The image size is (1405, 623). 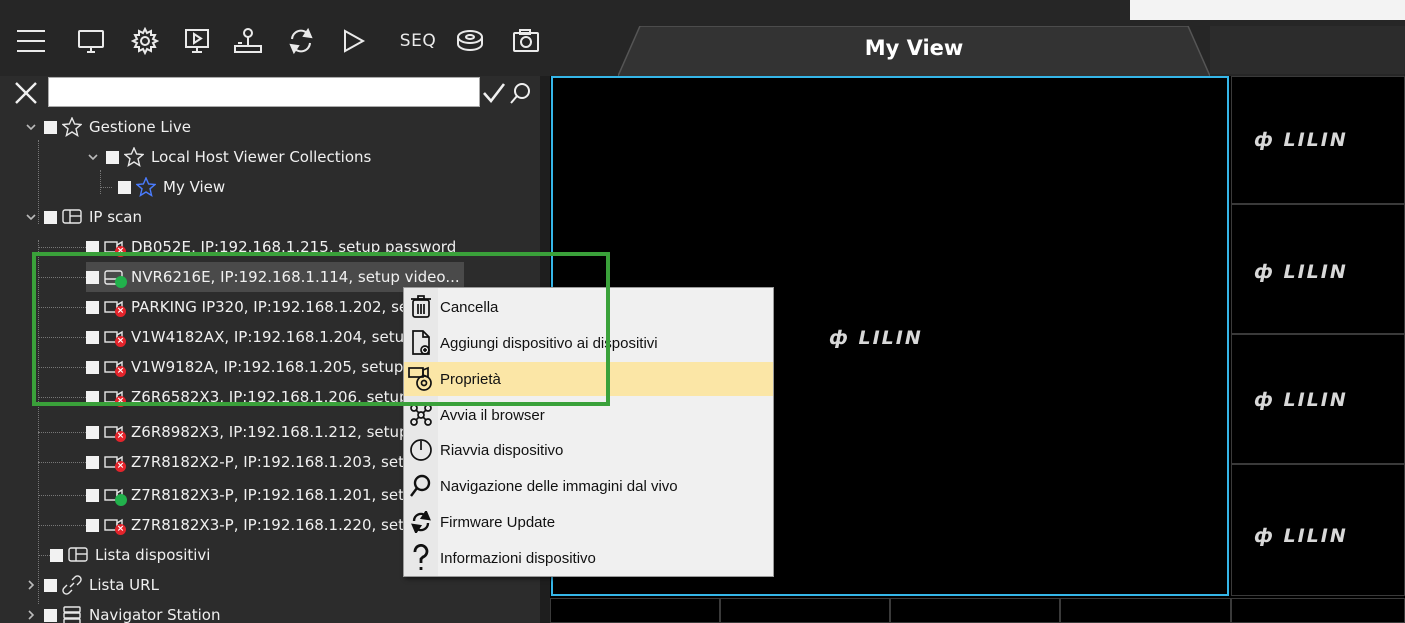 I want to click on tree-node-my-view: My View, so click(x=171, y=187).